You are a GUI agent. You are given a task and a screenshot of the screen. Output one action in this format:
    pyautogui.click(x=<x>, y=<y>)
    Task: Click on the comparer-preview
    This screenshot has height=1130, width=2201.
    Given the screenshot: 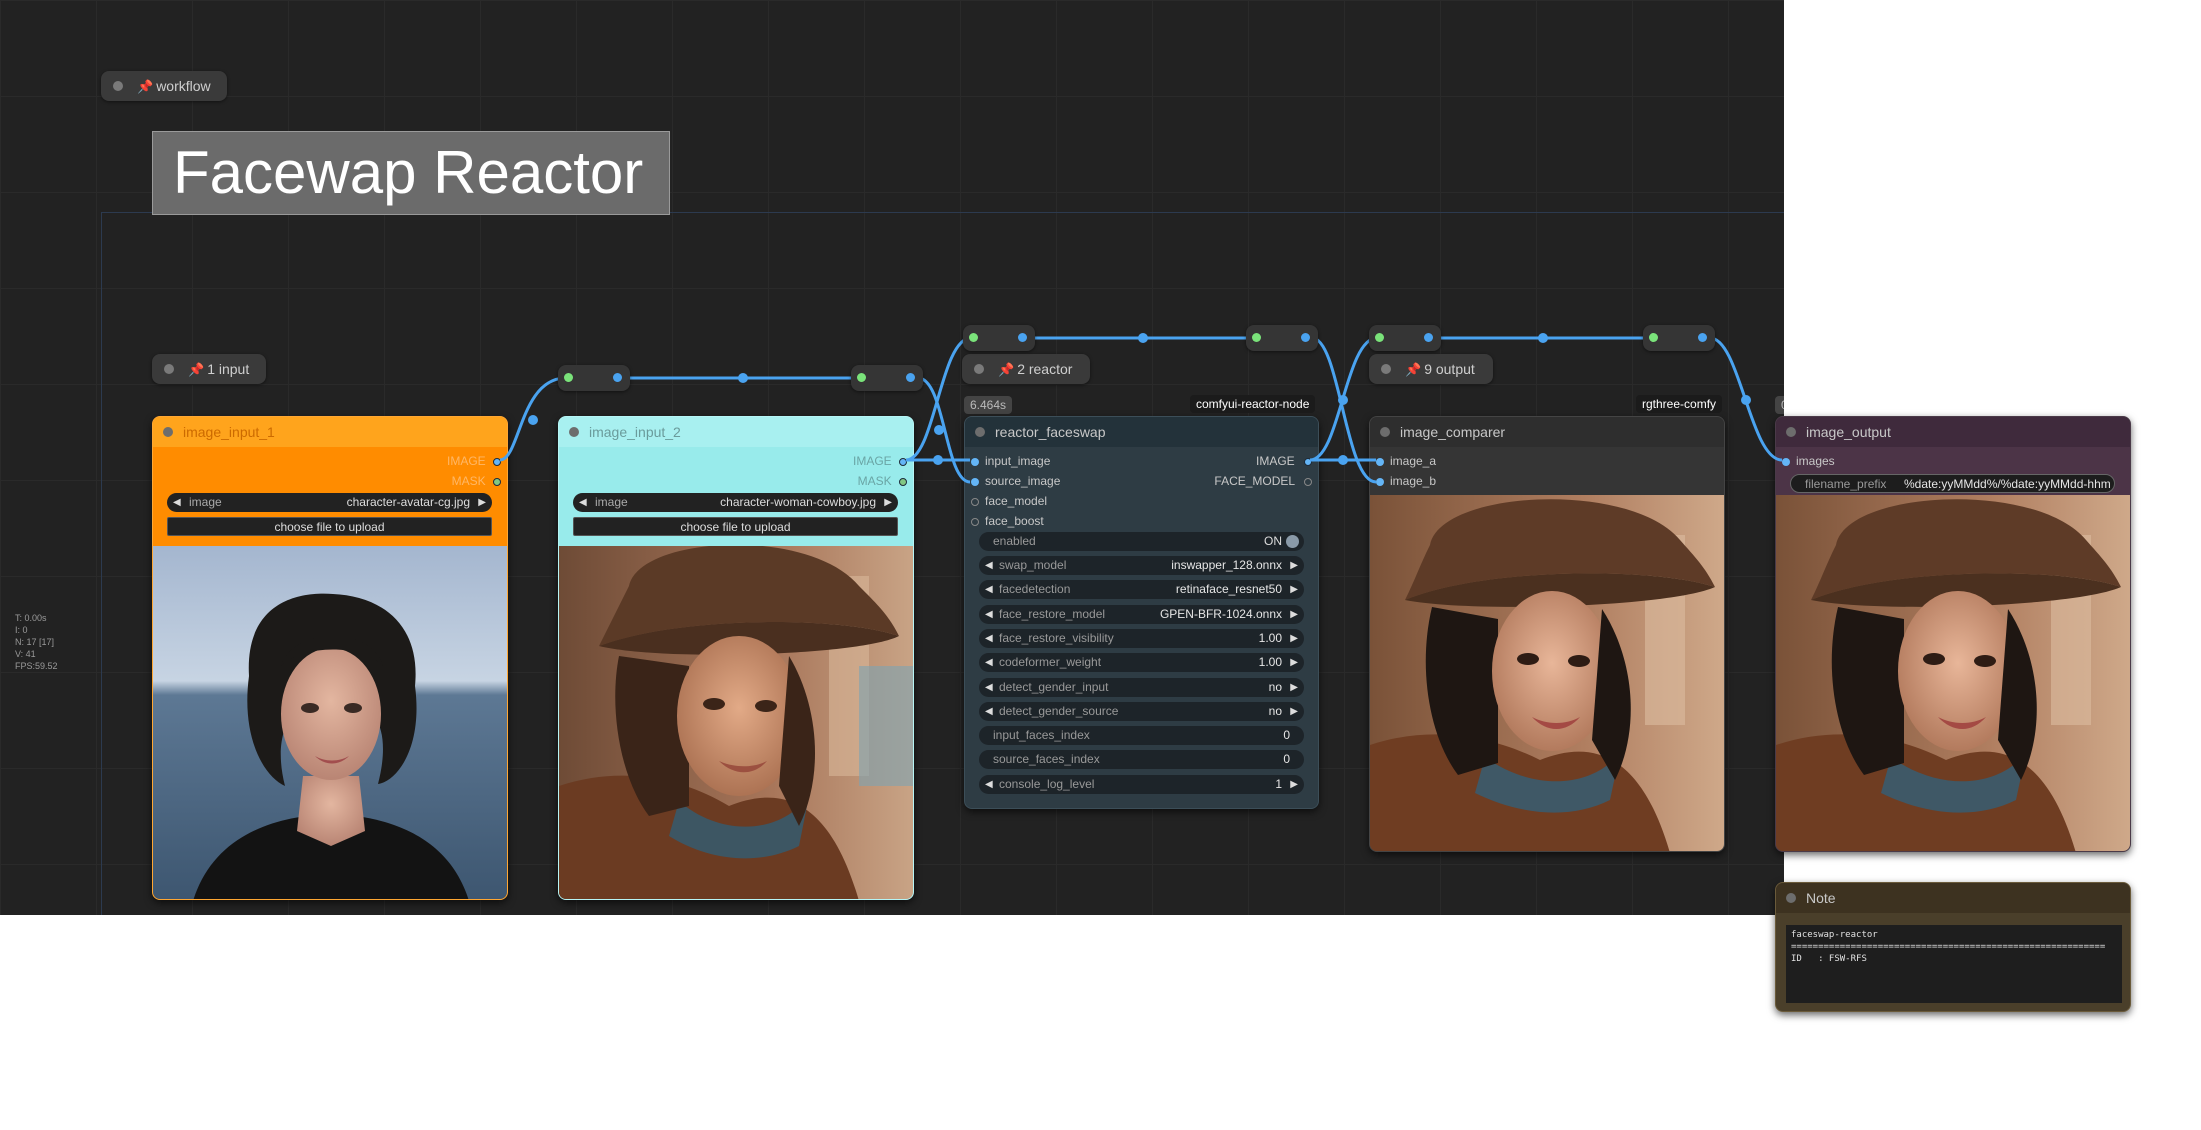 What is the action you would take?
    pyautogui.click(x=1547, y=673)
    